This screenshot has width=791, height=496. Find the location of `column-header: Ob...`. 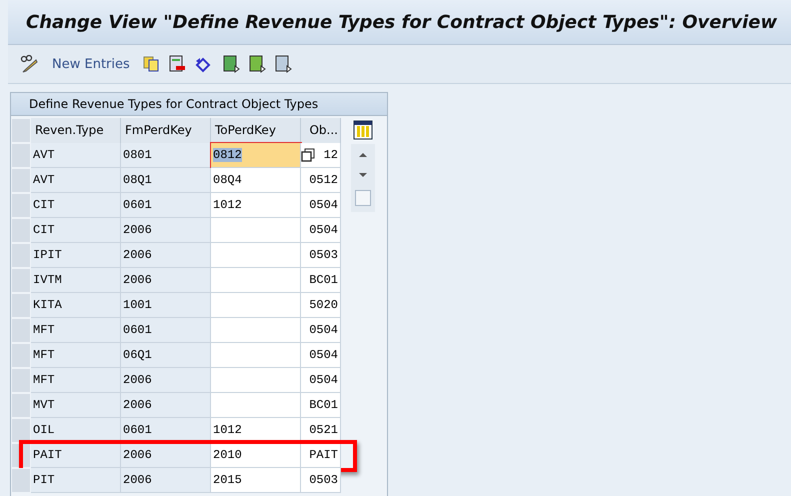

column-header: Ob... is located at coordinates (321, 130).